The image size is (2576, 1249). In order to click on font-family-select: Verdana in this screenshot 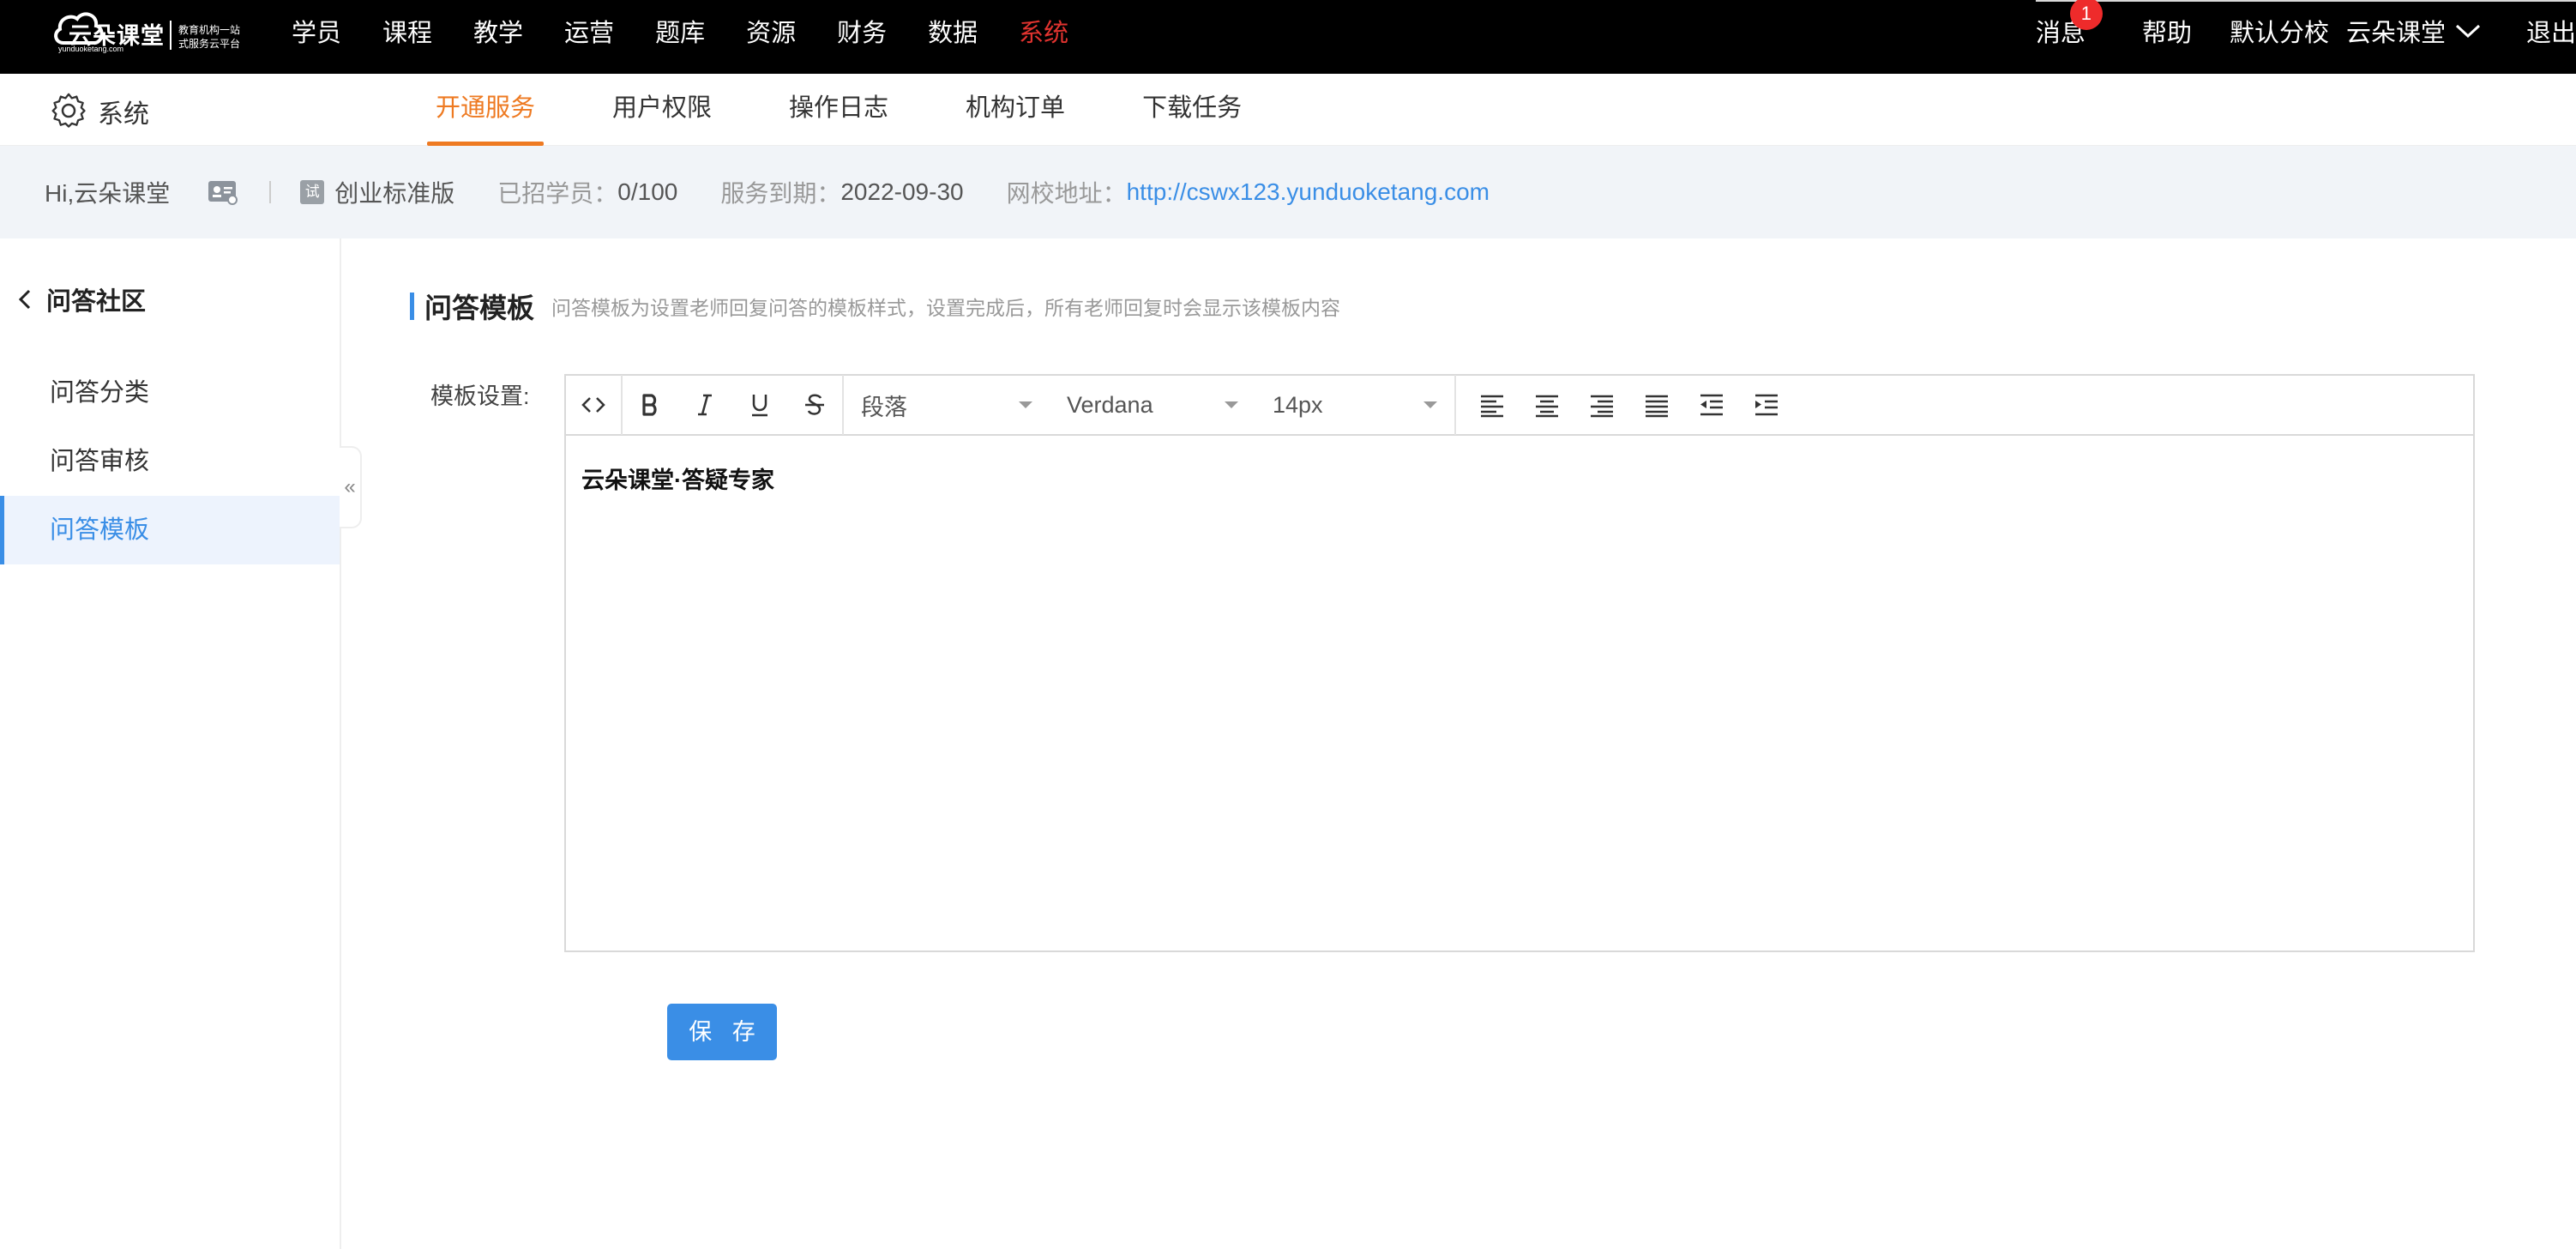, I will do `click(1152, 405)`.